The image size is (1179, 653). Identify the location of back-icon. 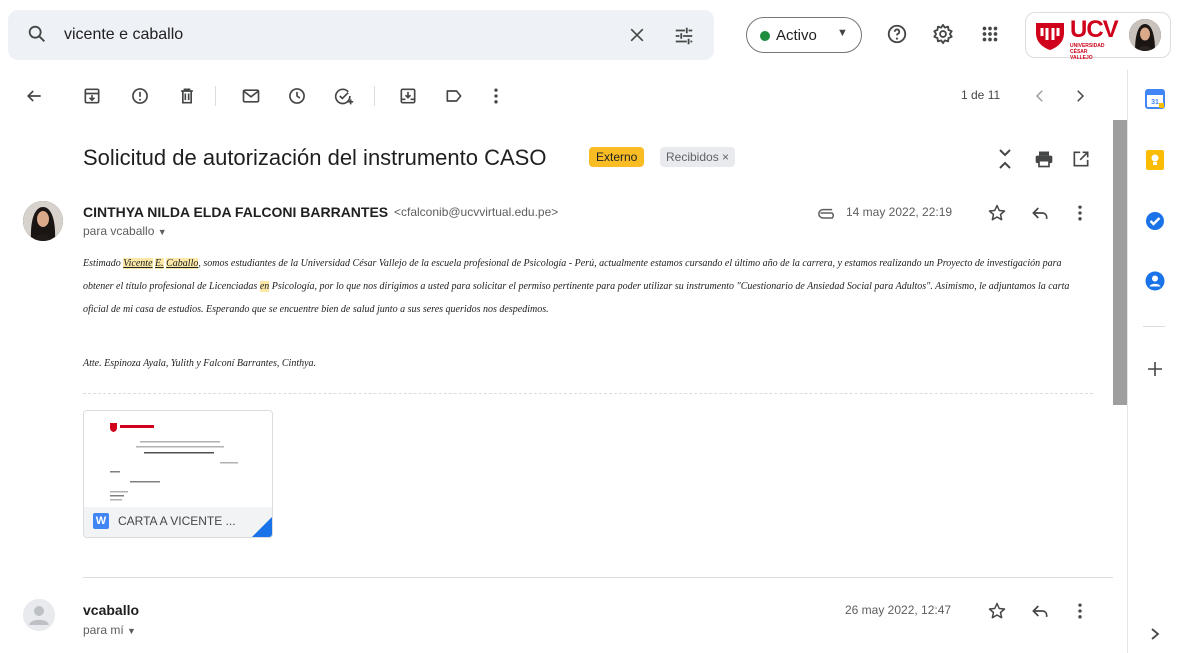
(34, 98).